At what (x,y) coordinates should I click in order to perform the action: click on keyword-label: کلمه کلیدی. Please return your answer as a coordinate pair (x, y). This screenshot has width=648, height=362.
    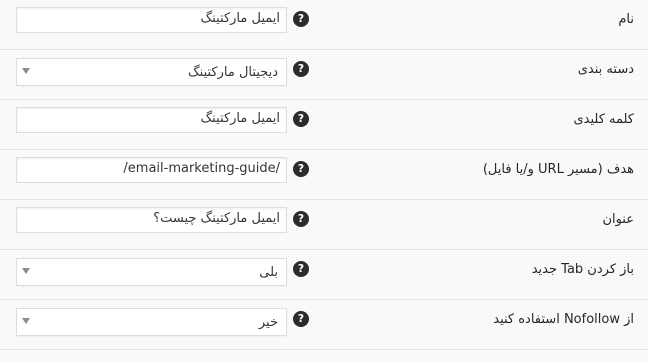
    Looking at the image, I should click on (484, 124).